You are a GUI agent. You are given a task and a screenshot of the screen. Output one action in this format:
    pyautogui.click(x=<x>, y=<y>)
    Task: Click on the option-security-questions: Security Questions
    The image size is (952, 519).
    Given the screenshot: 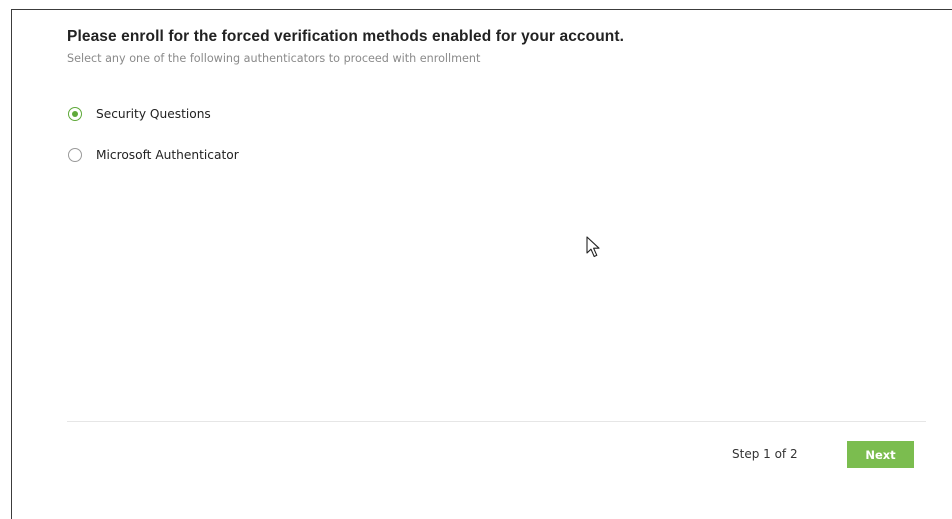 What is the action you would take?
    pyautogui.click(x=153, y=114)
    